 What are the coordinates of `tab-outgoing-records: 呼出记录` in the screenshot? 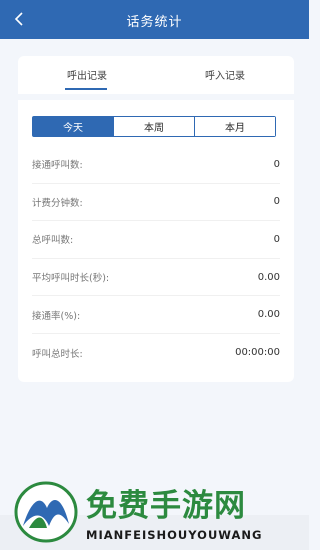 It's located at (87, 74).